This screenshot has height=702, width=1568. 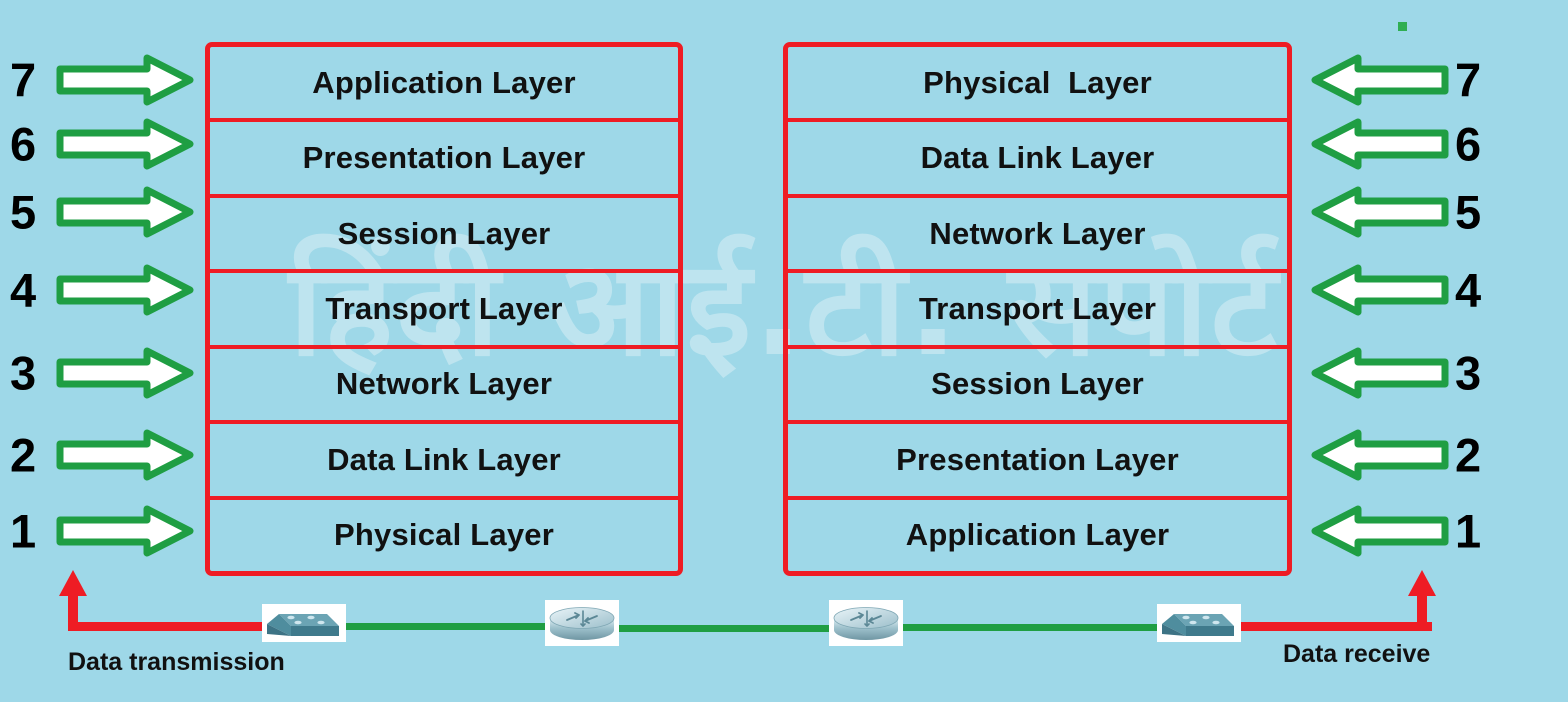 I want to click on red-path-left-horizontal, so click(x=168, y=626).